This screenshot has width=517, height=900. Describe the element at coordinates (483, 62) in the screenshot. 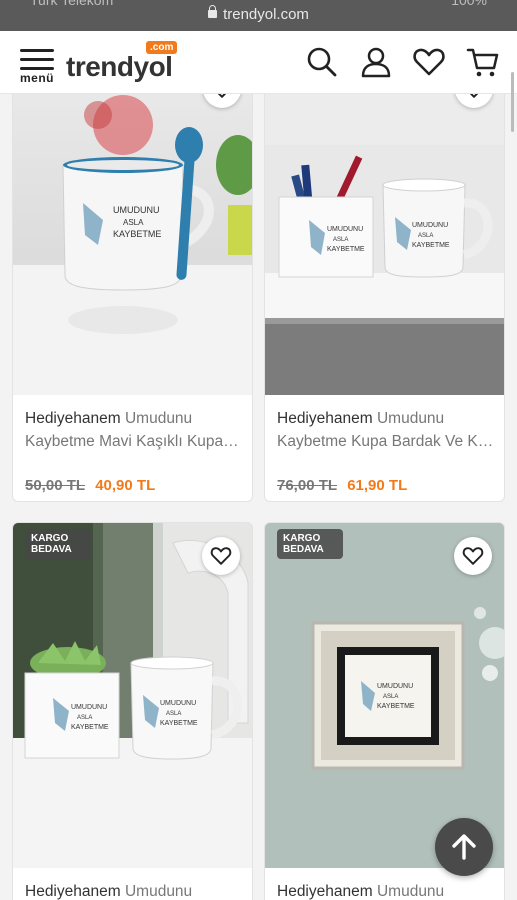

I see `cart-icon` at that location.